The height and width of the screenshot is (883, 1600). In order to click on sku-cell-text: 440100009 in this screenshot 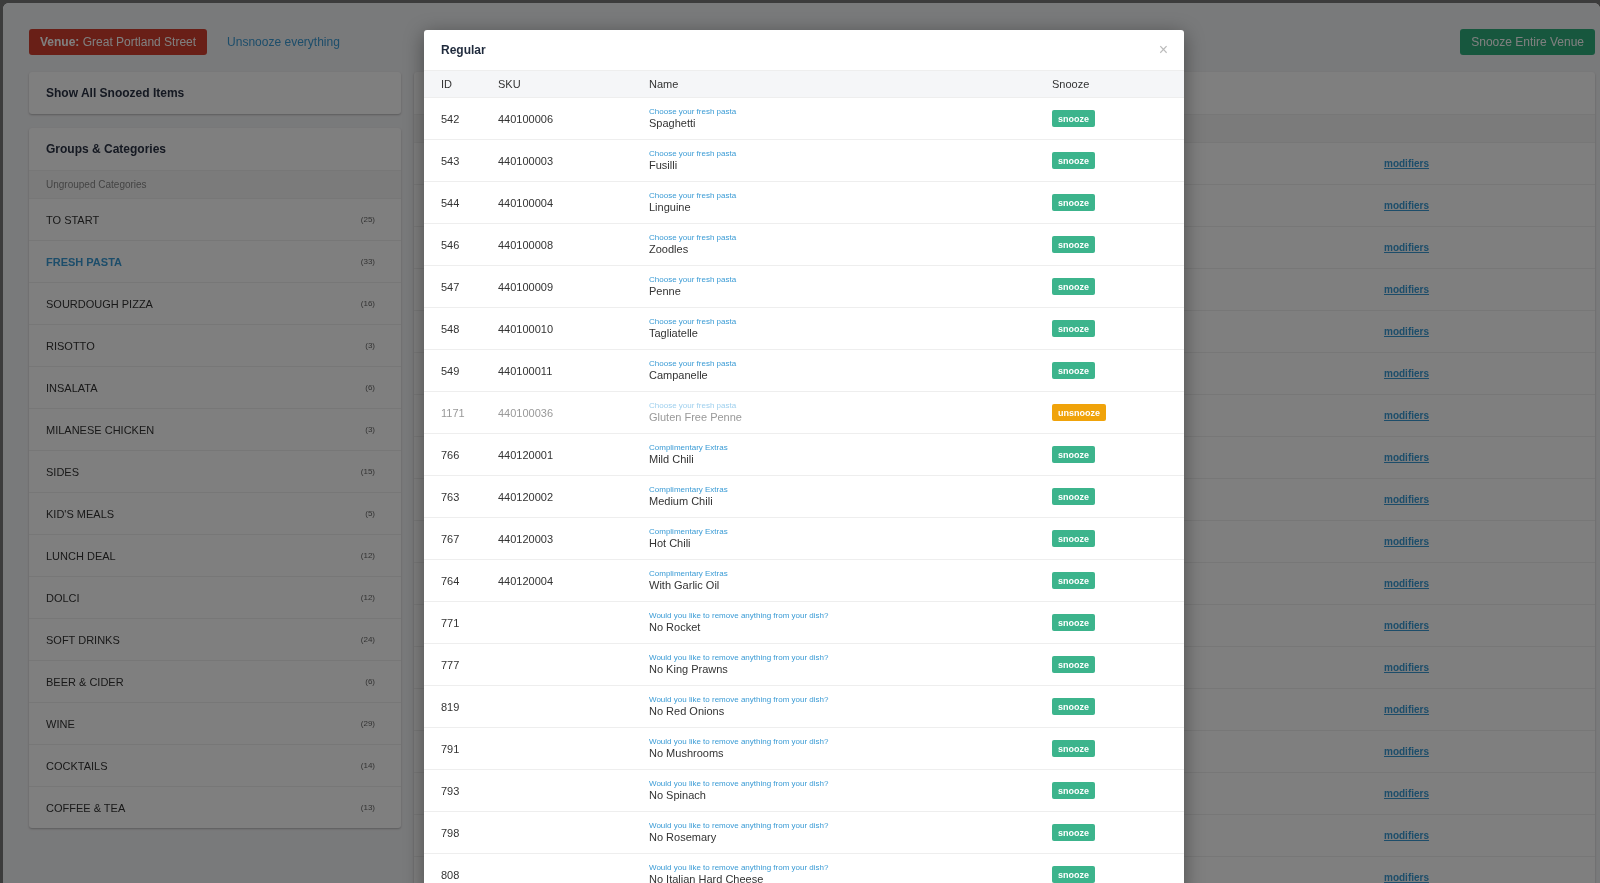, I will do `click(526, 286)`.